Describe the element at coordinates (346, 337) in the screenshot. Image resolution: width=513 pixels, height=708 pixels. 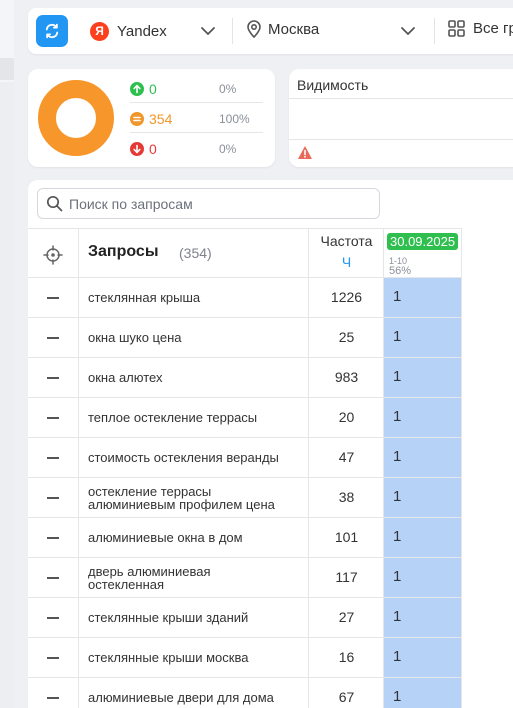
I see `frequency-value: 25` at that location.